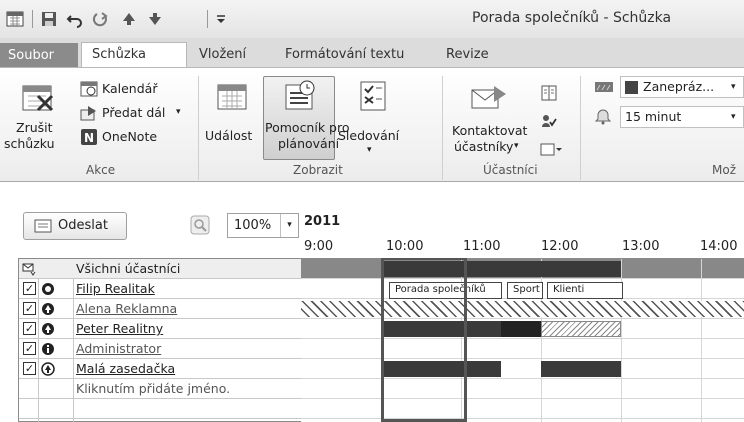 This screenshot has width=744, height=422. I want to click on resource-room-icon, so click(48, 369).